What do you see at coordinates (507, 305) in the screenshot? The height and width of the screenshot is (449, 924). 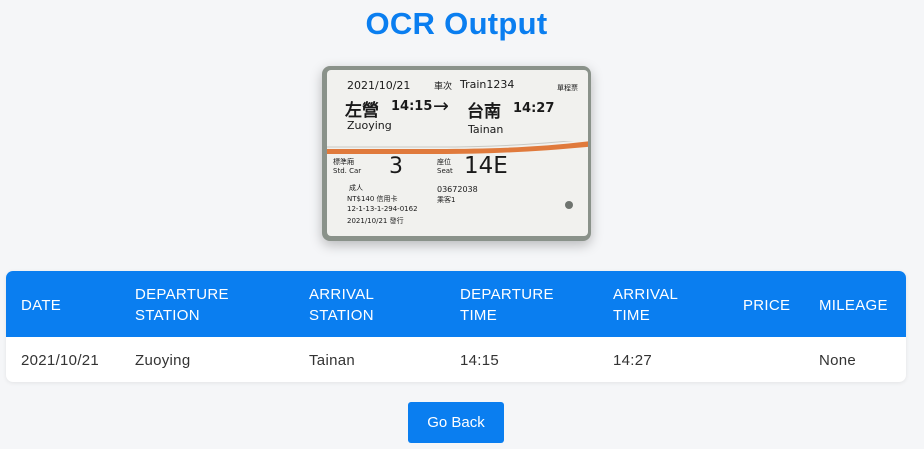 I see `header-departure-time: DEPARTURE TIME` at bounding box center [507, 305].